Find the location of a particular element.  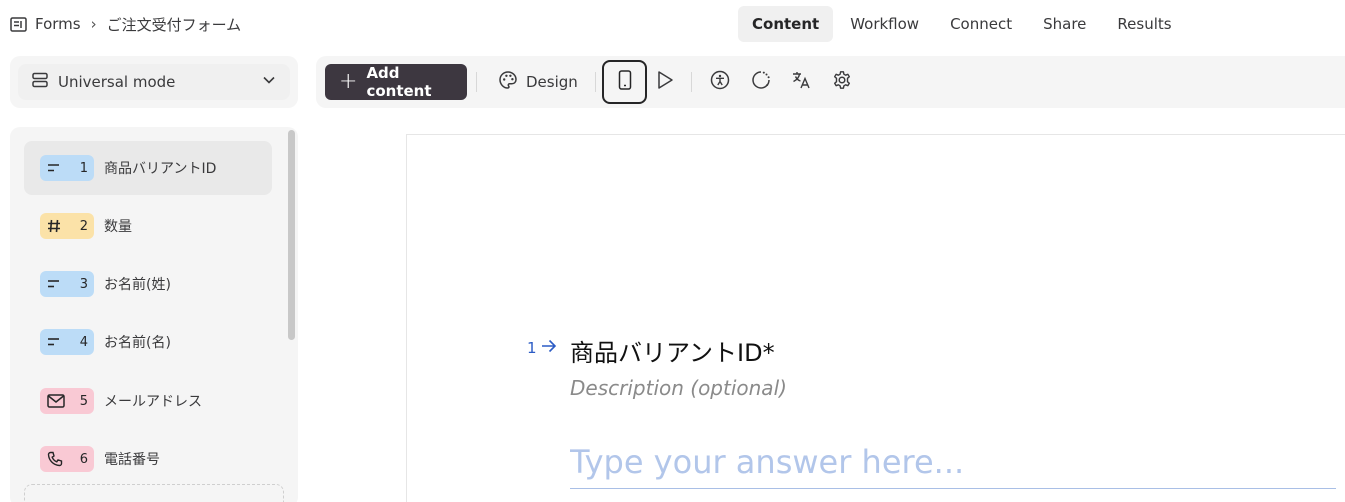

translate-button is located at coordinates (801, 82).